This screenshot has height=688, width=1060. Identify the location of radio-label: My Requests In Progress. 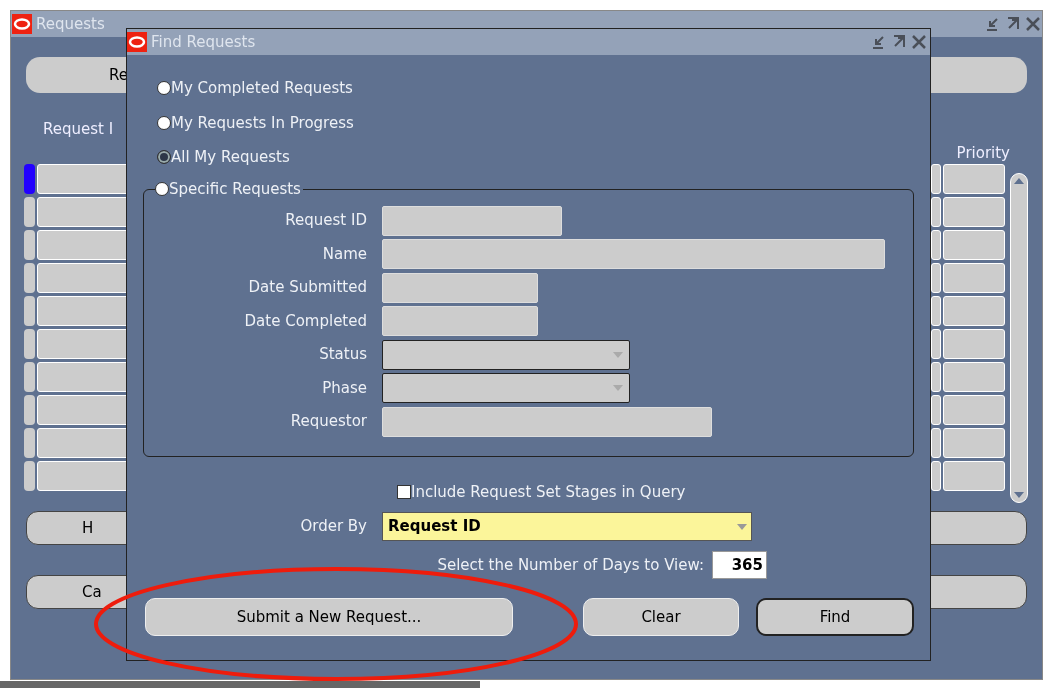
(262, 122).